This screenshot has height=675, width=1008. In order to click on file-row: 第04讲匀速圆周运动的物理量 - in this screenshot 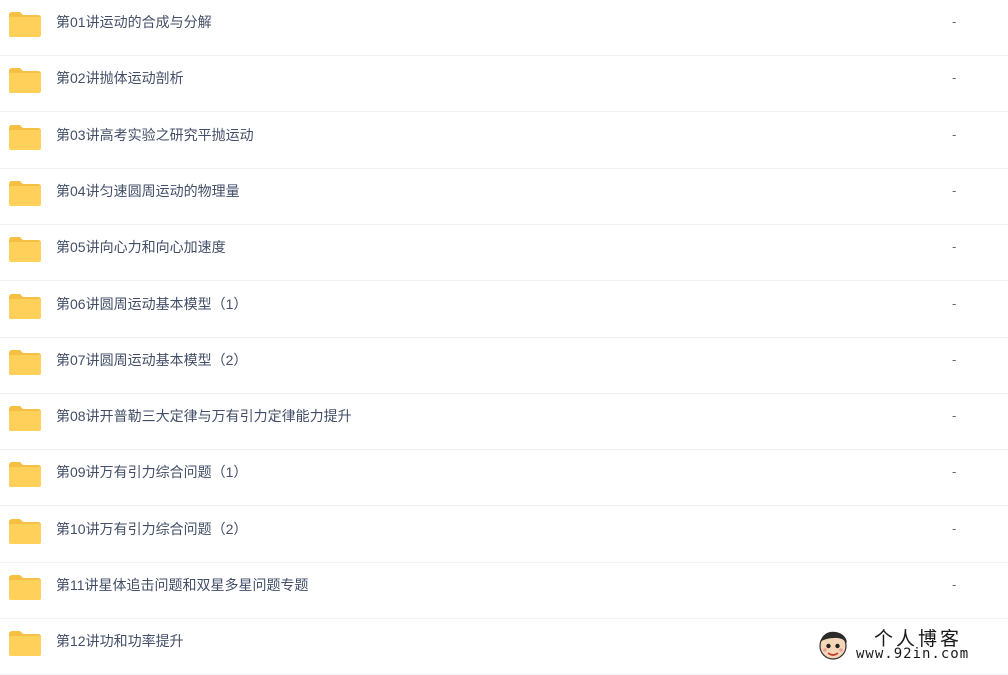, I will do `click(504, 197)`.